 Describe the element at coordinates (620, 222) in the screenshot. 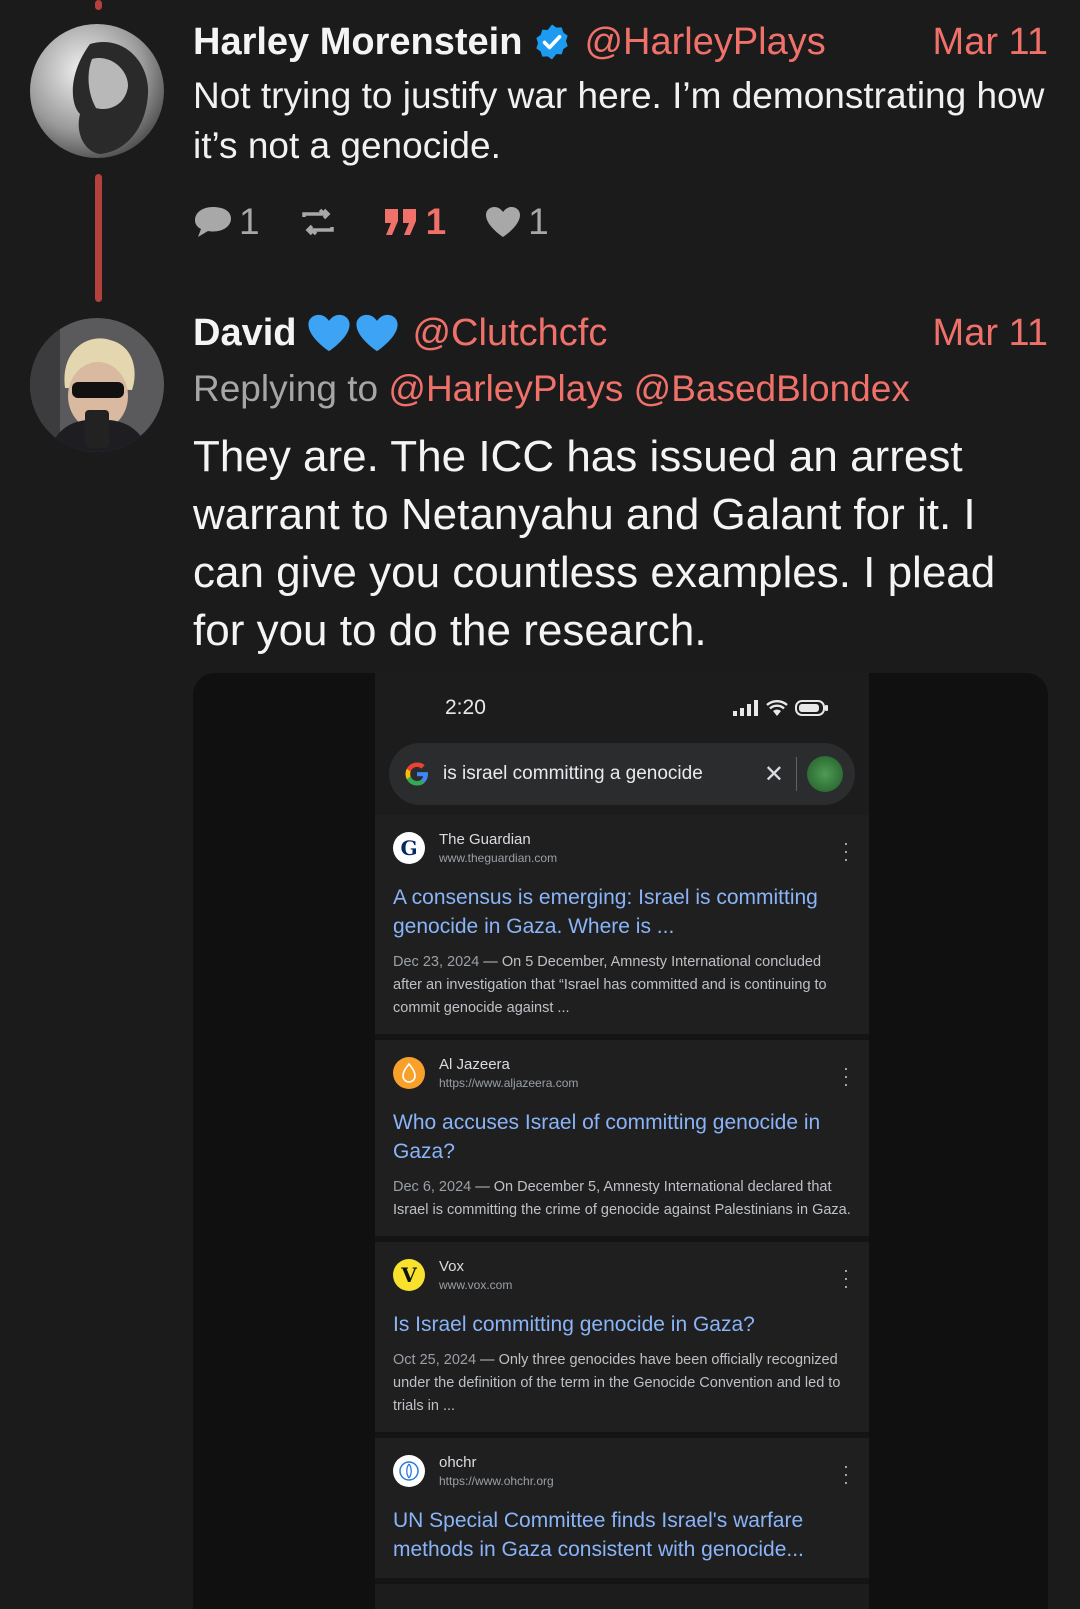

I see `post-actions: 1 1 1` at that location.